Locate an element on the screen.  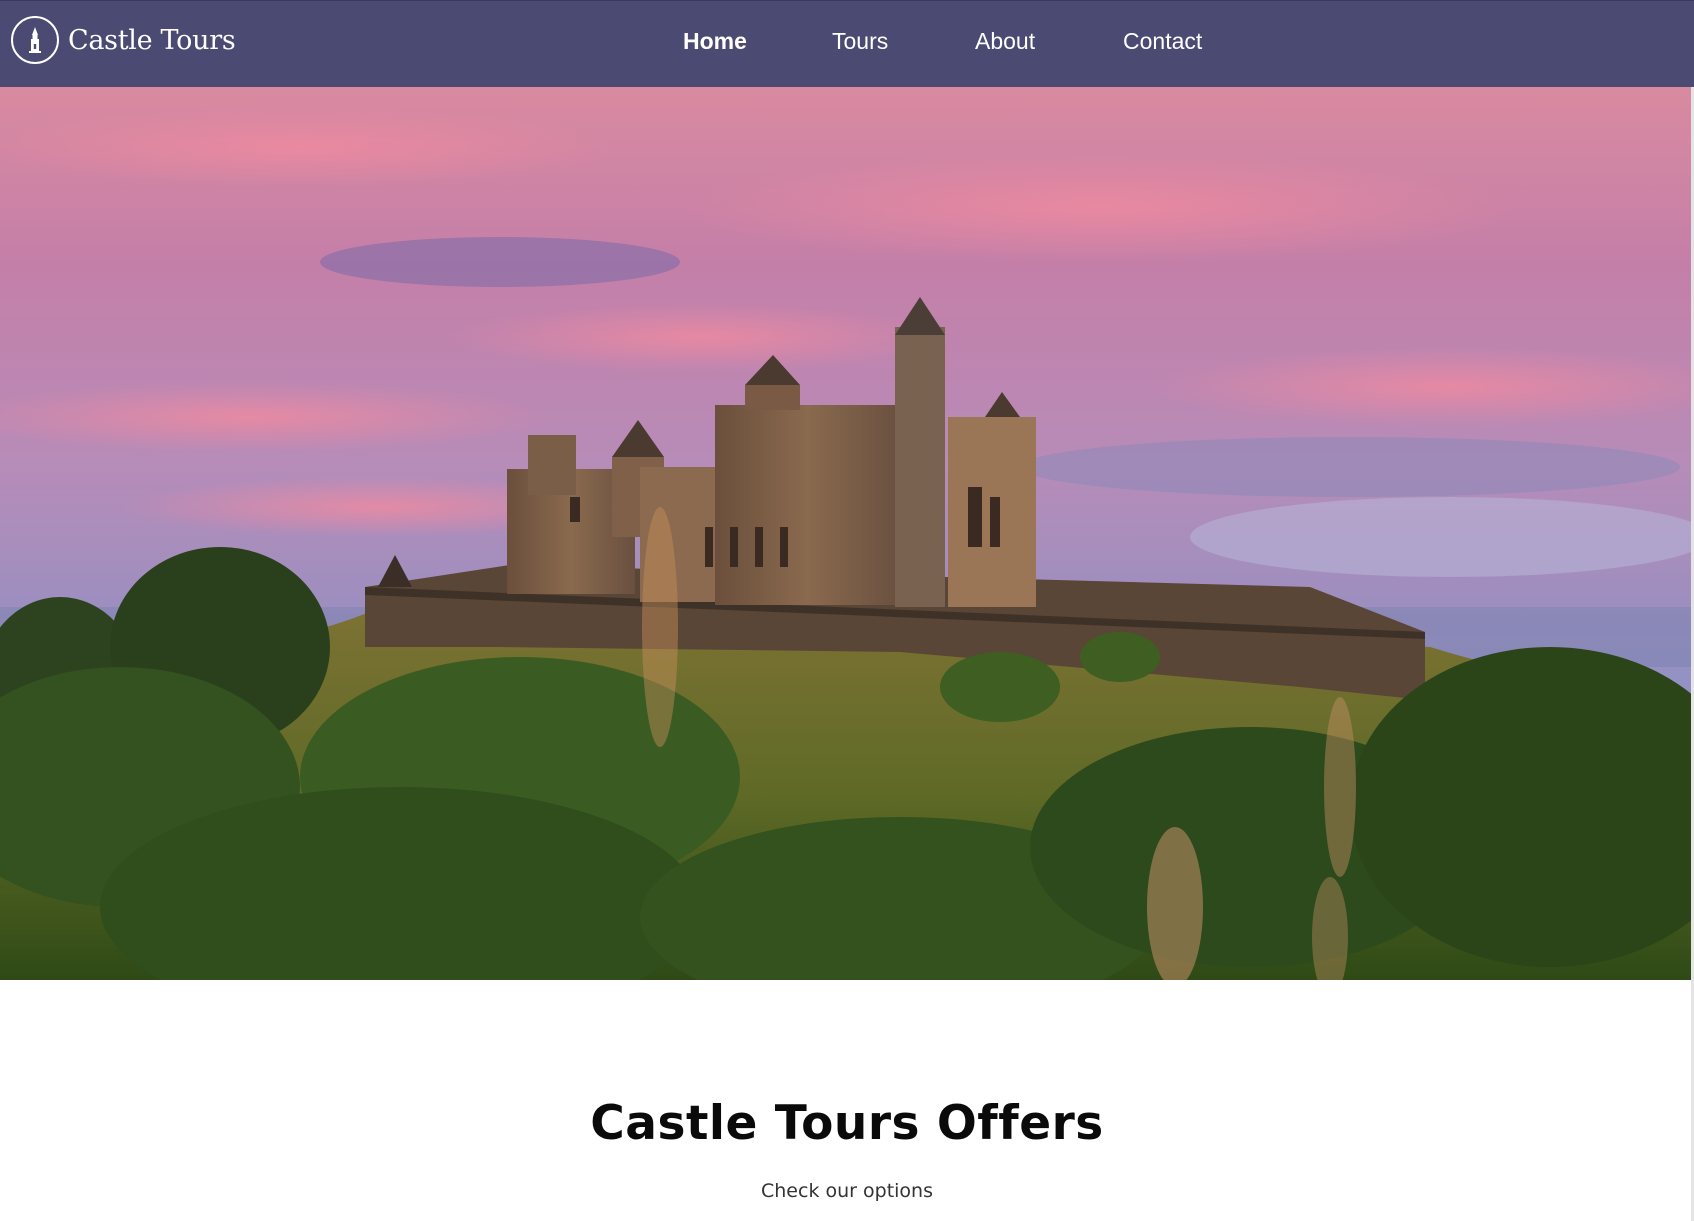
nav-link-home: Home is located at coordinates (715, 41).